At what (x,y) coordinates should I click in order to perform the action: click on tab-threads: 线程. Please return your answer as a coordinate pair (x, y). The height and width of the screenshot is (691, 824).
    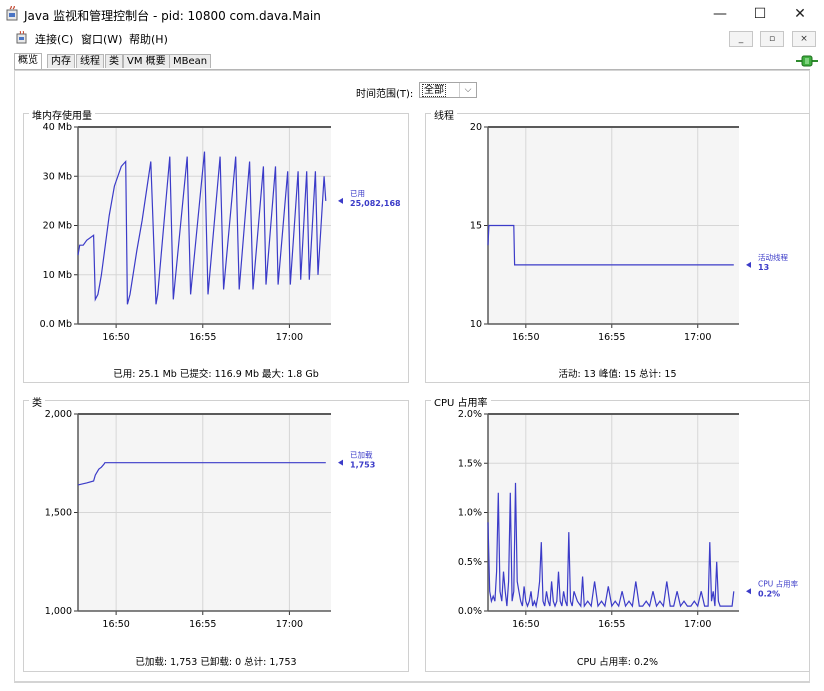
    Looking at the image, I should click on (90, 61).